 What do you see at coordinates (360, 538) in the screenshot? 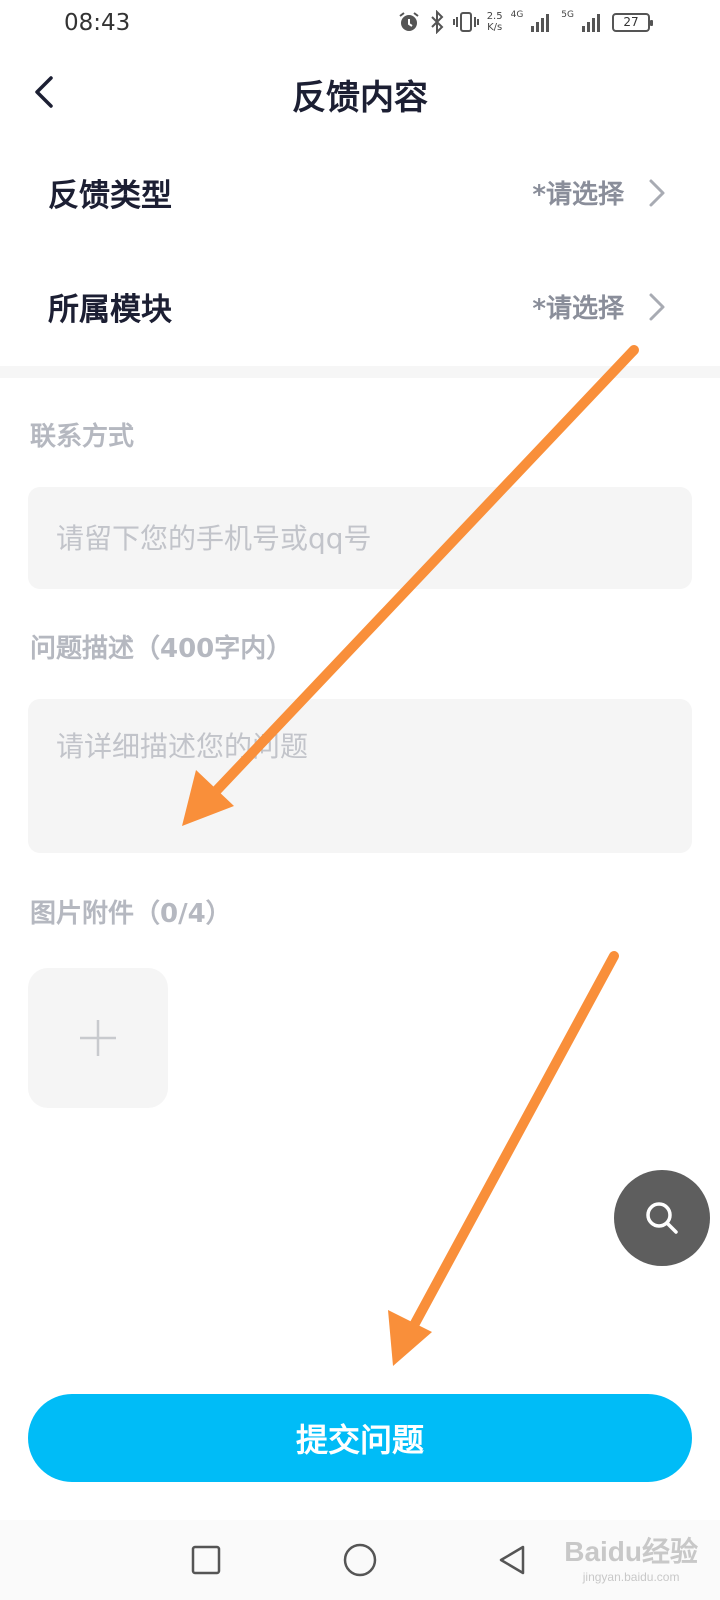
I see `contact-input` at bounding box center [360, 538].